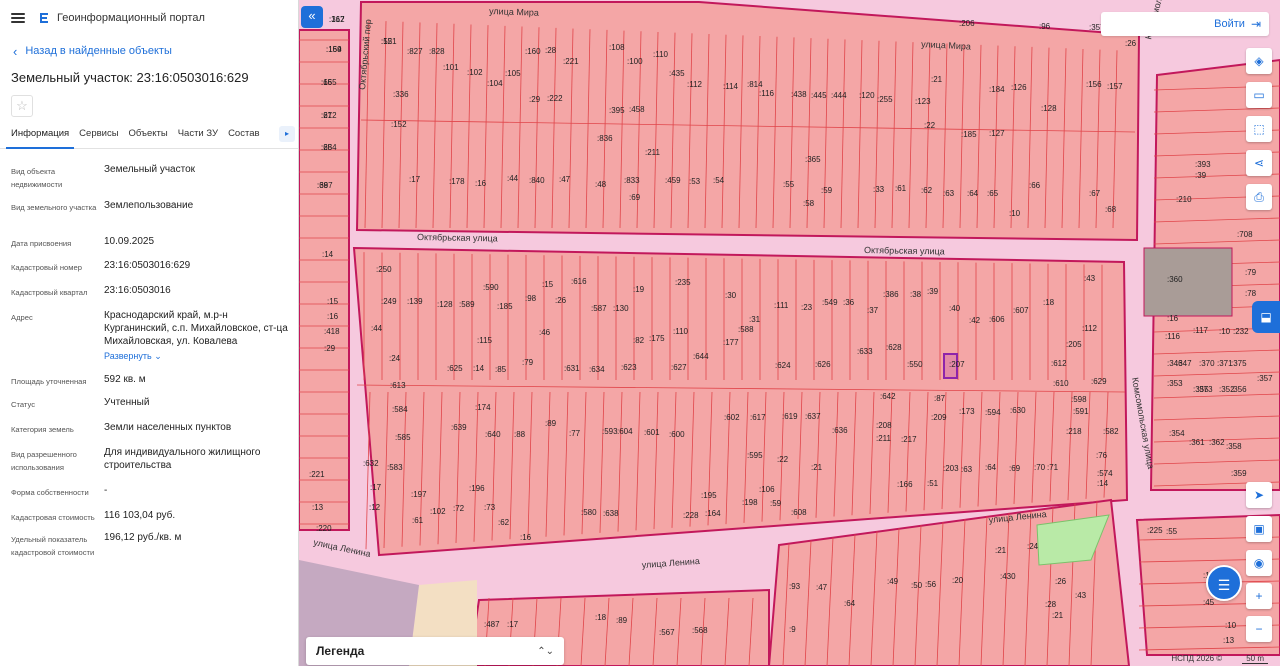 Image resolution: width=1280 pixels, height=666 pixels. Describe the element at coordinates (695, 181) in the screenshot. I see `parcel-number: :53` at that location.